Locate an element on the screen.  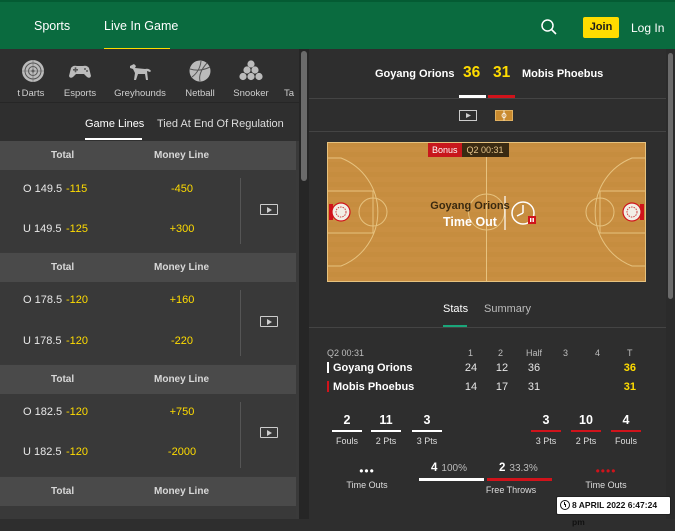
home-timeouts: ••• Time Outs is located at coordinates (367, 477).